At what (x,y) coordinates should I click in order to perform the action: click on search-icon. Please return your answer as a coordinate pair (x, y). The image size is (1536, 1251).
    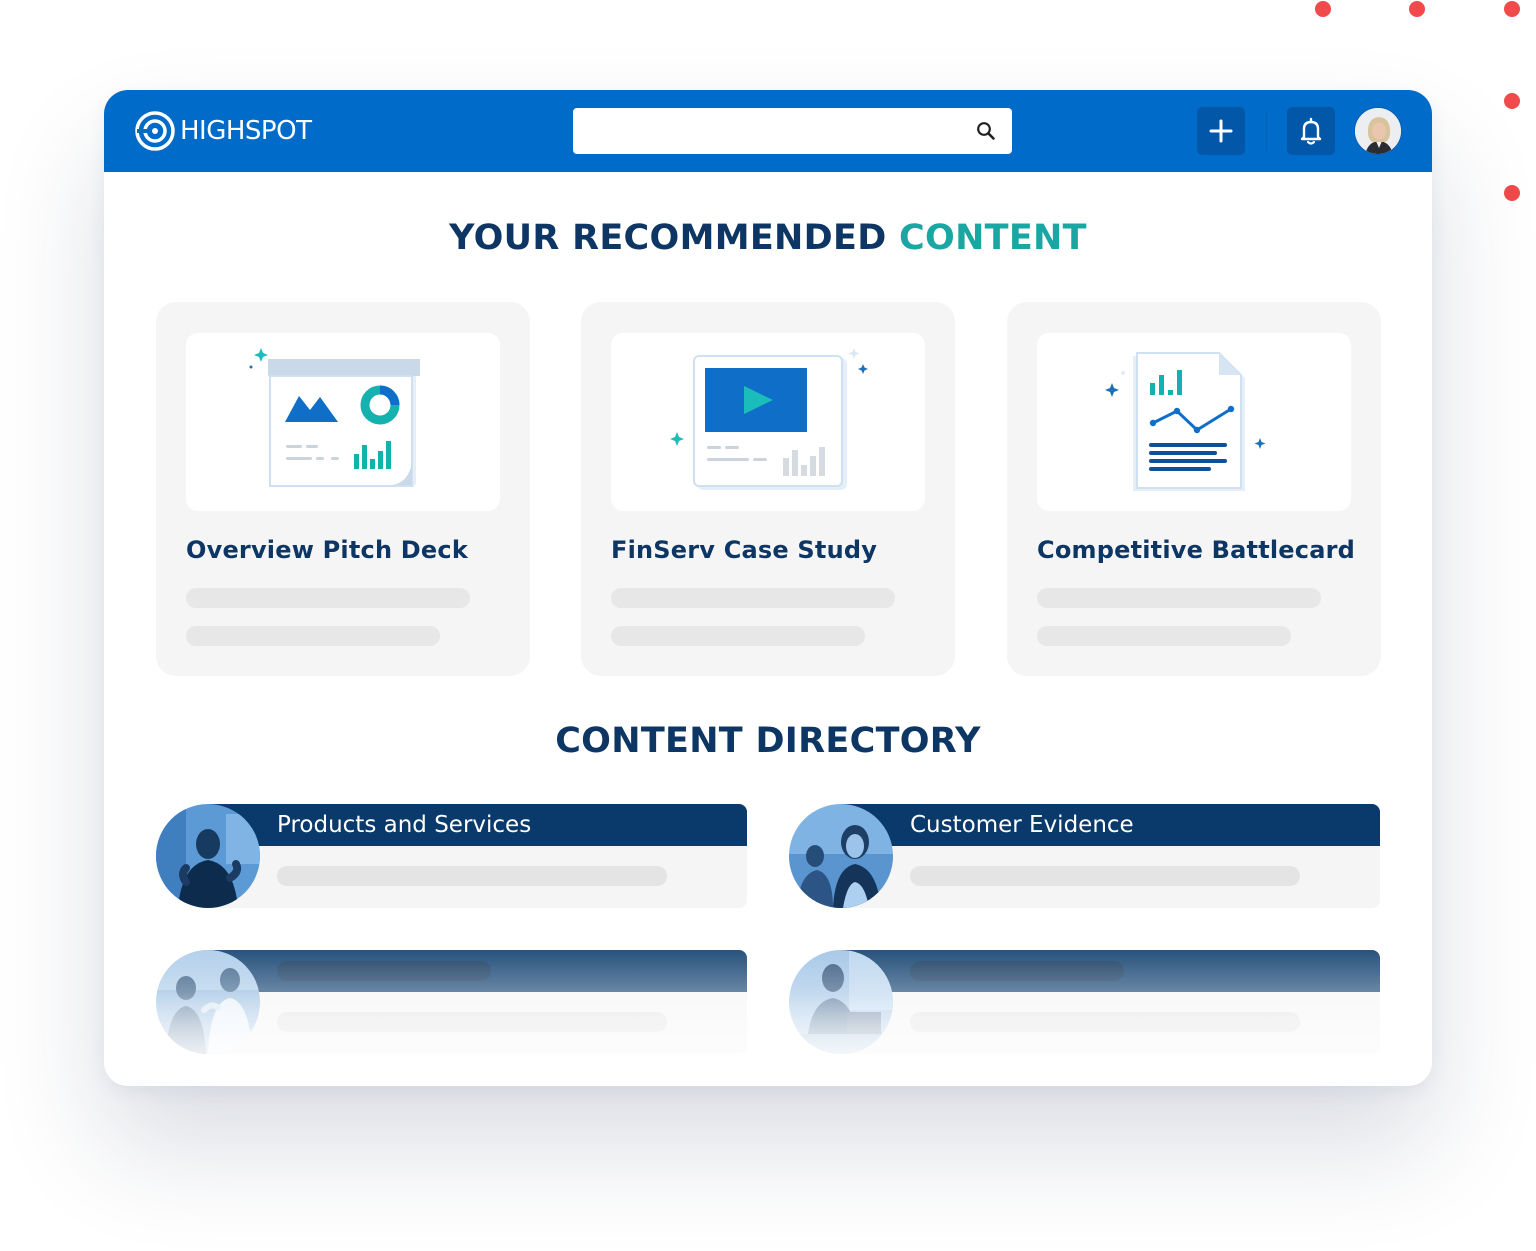
    Looking at the image, I should click on (986, 131).